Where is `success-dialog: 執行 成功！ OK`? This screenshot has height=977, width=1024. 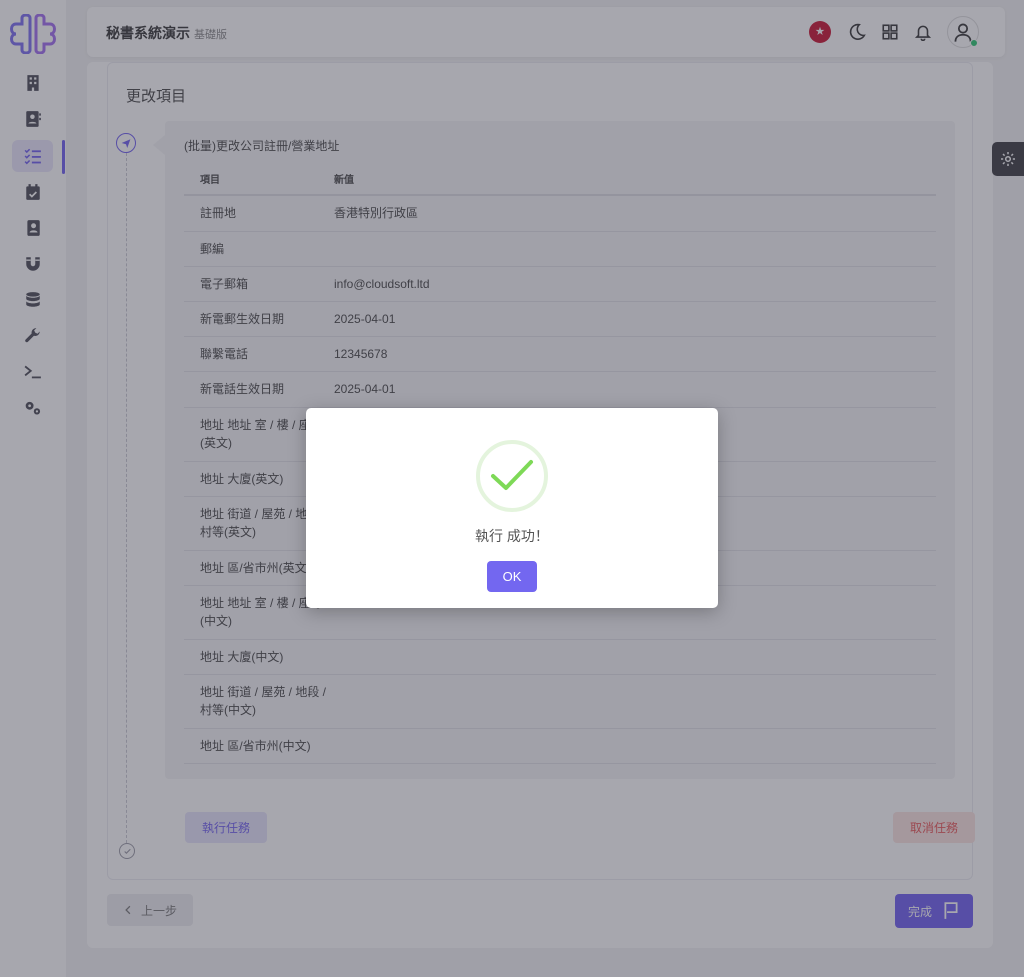 success-dialog: 執行 成功！ OK is located at coordinates (512, 508).